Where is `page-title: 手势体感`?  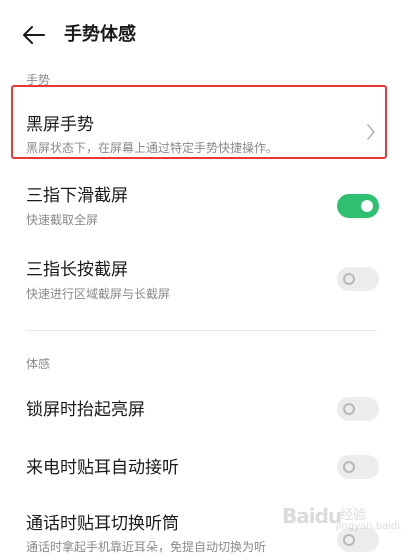
page-title: 手势体感 is located at coordinates (100, 34).